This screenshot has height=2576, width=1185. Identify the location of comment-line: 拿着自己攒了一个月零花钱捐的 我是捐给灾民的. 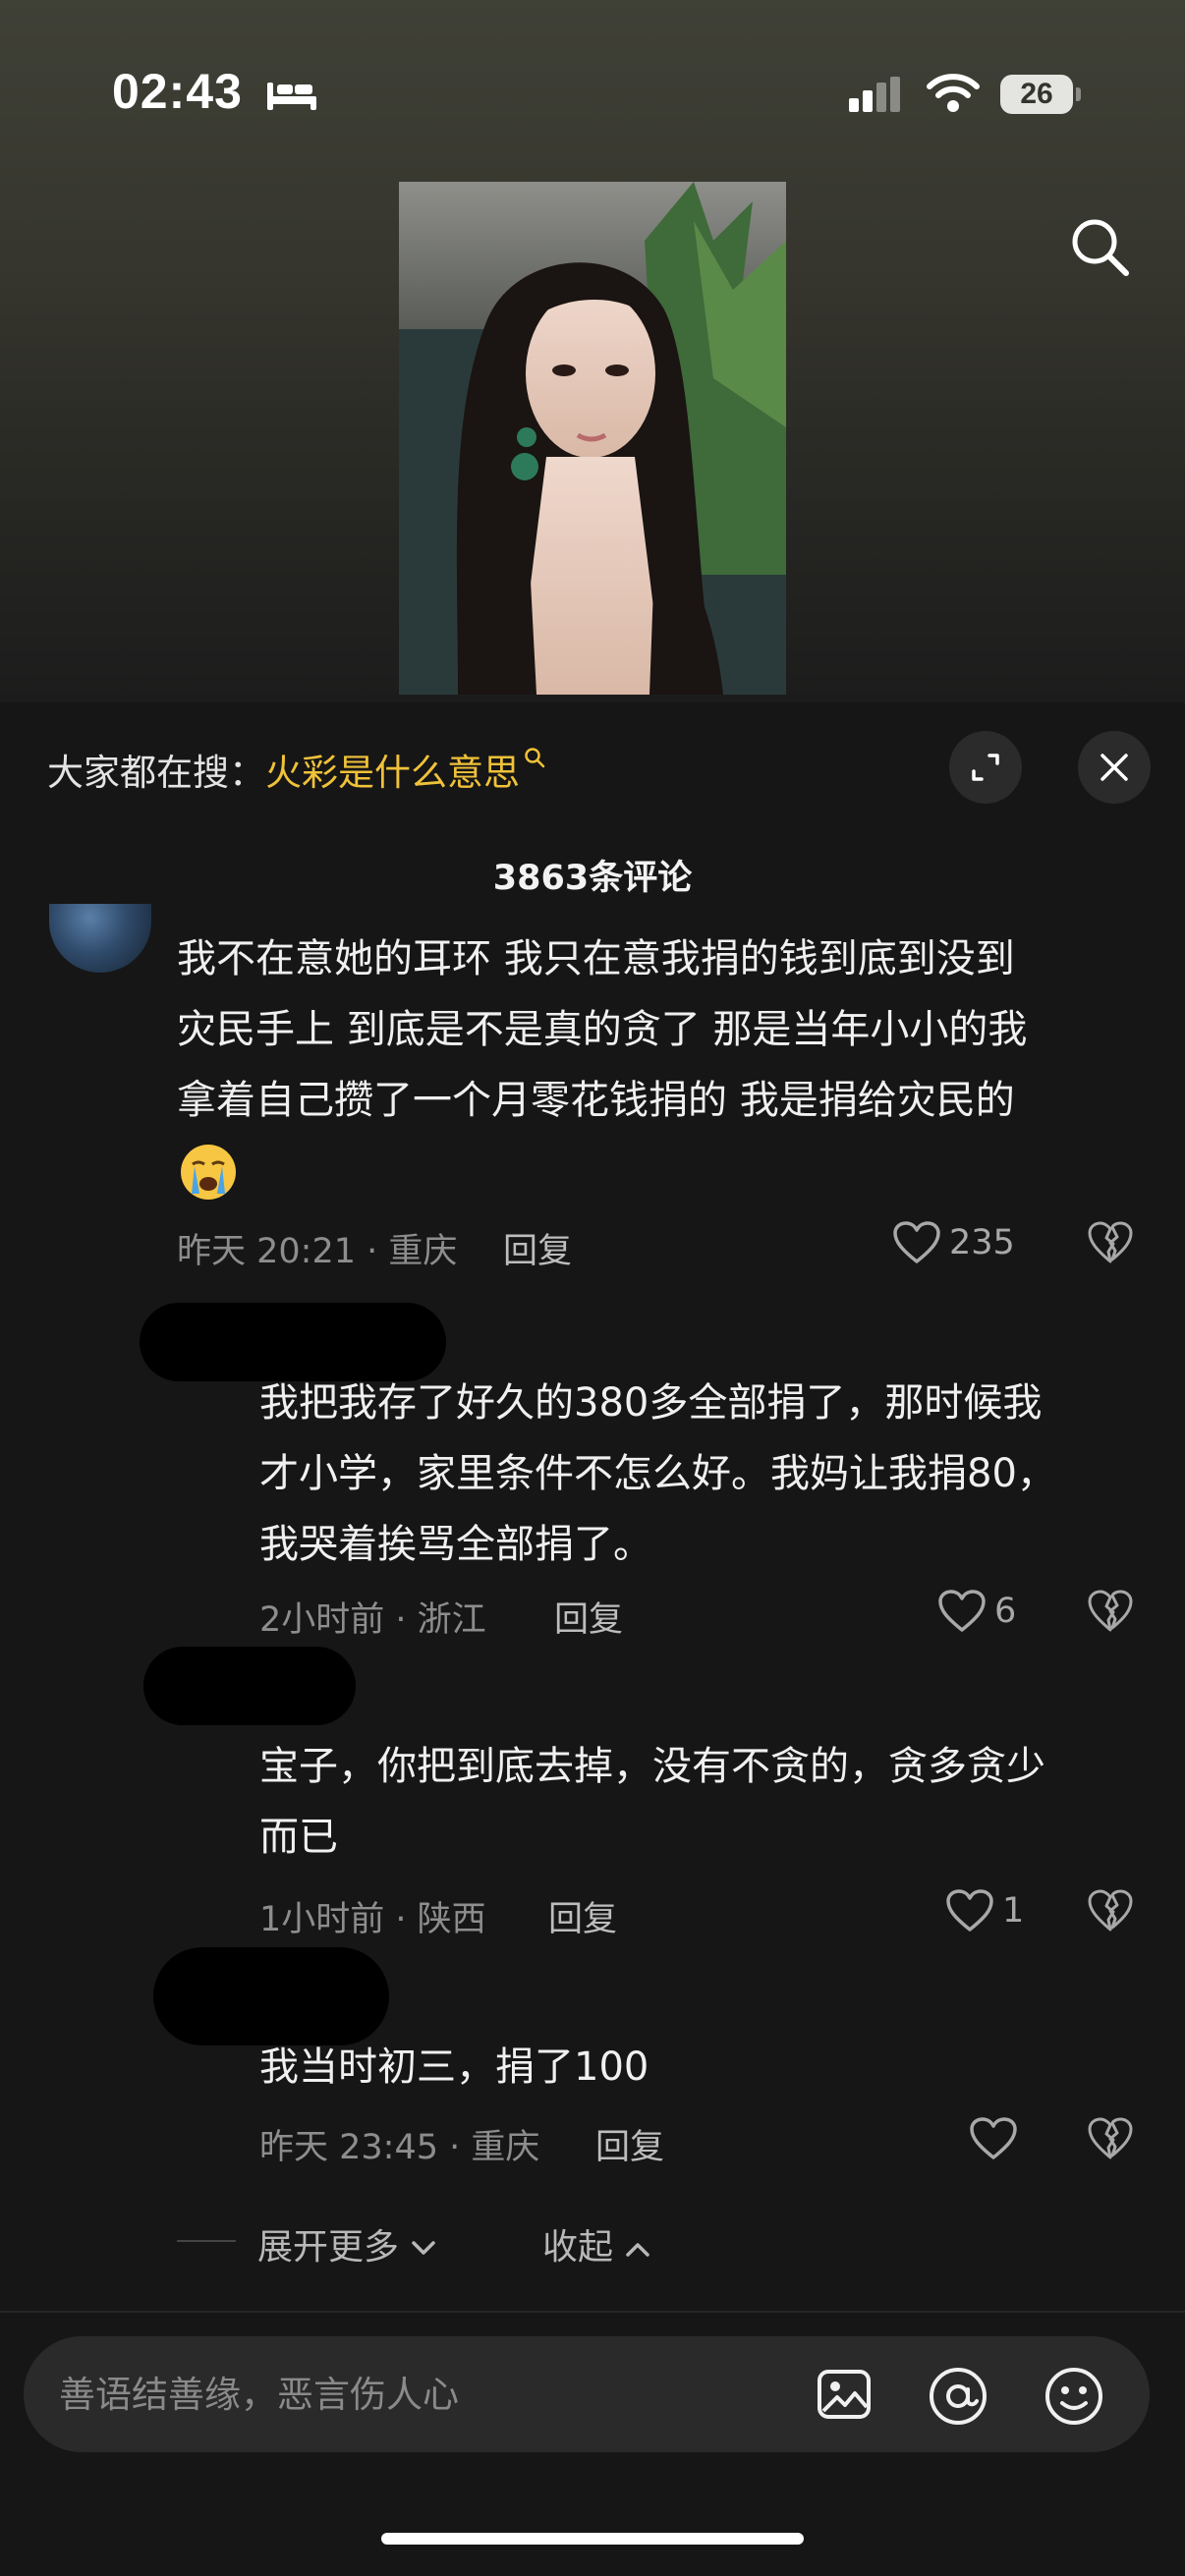
(596, 1100).